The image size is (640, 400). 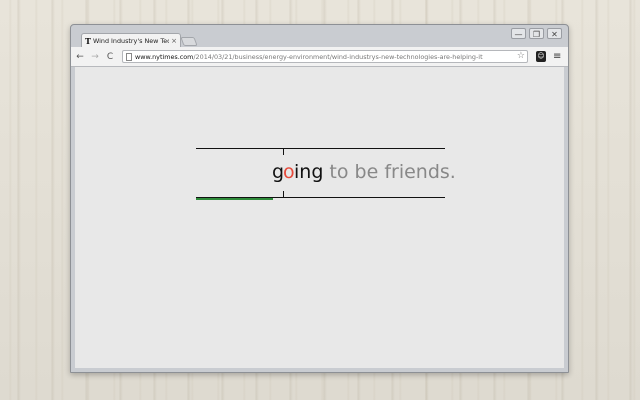 I want to click on forward-button: →, so click(x=95, y=57).